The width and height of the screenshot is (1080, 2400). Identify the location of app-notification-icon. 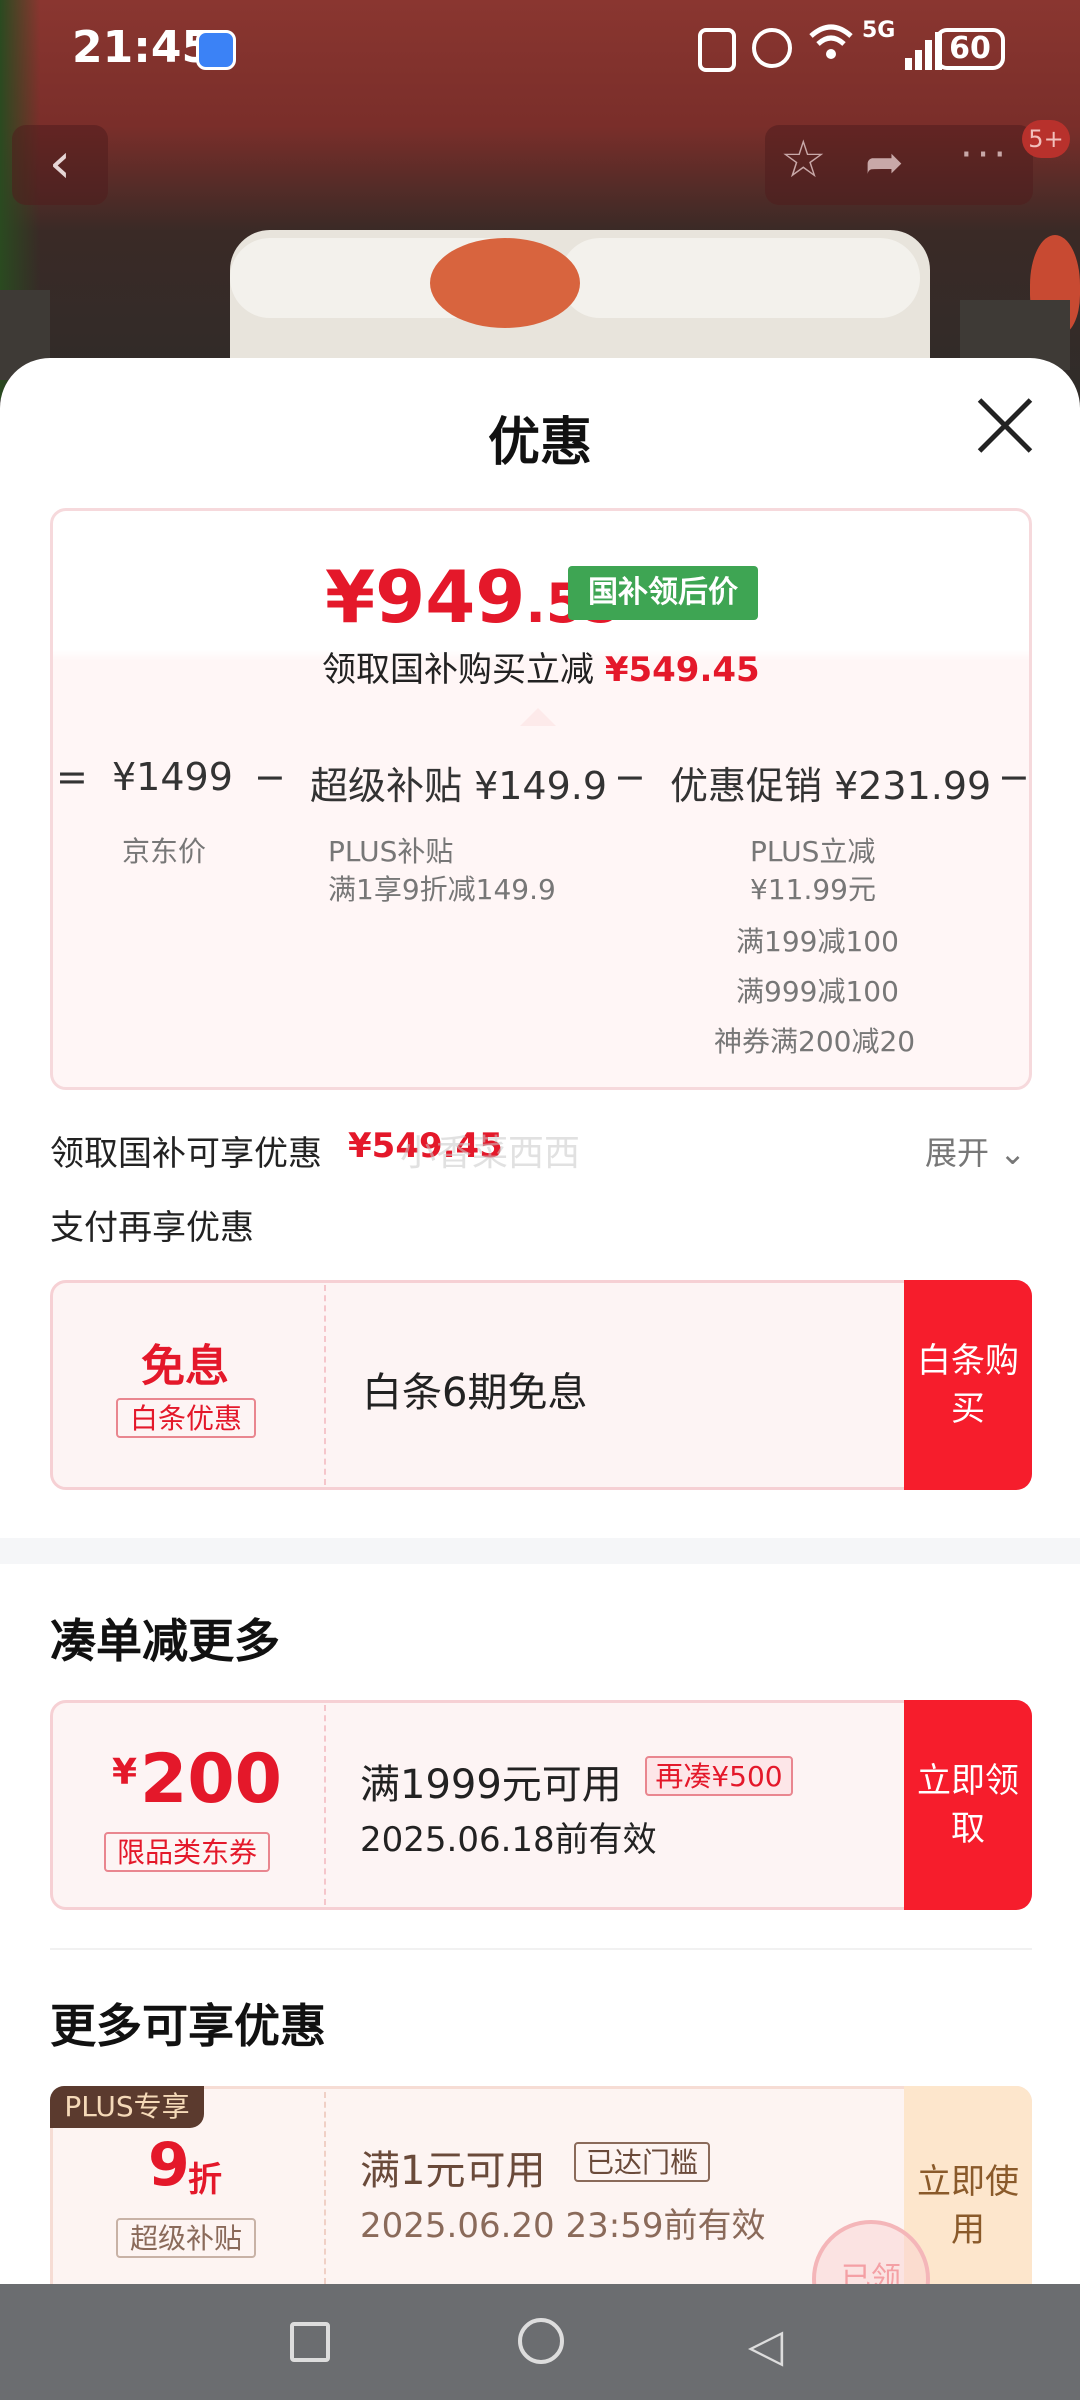
(216, 50).